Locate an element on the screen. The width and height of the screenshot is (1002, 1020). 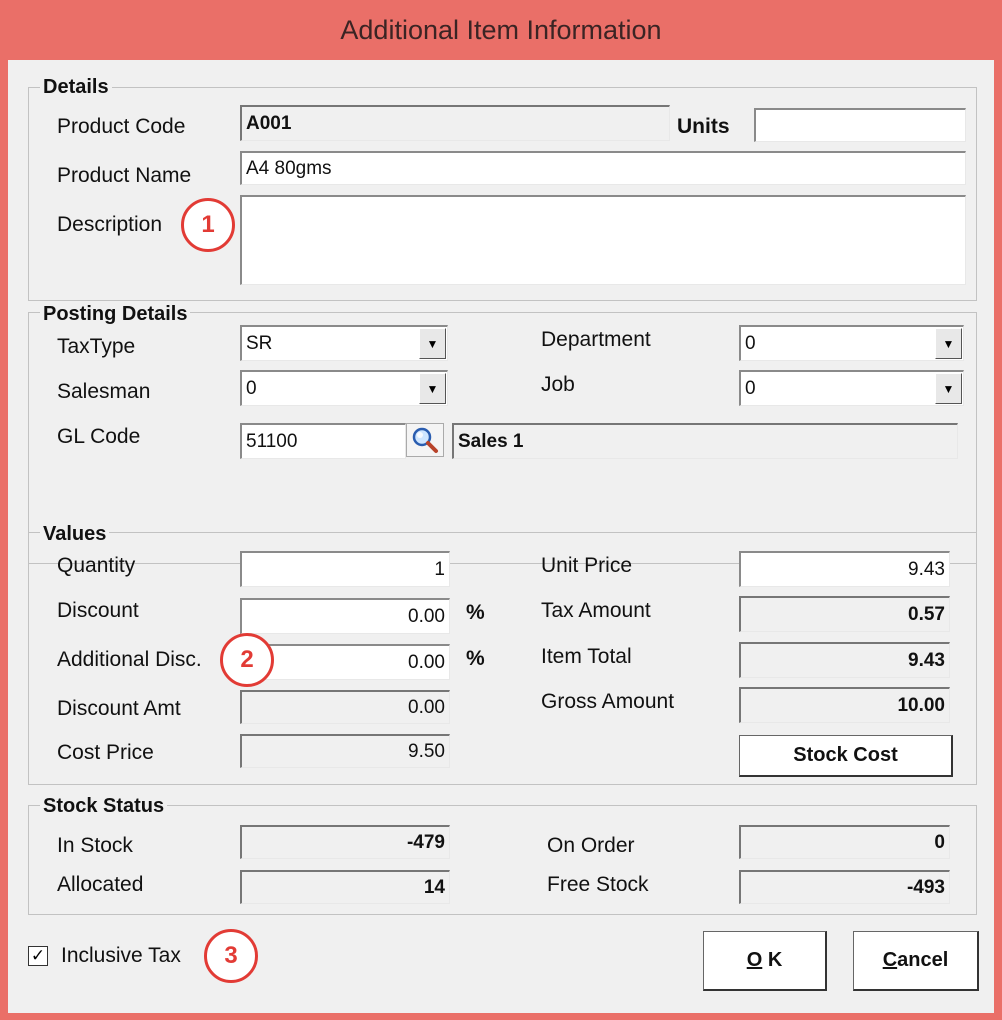
gross-amount-label: Gross Amount is located at coordinates (608, 701).